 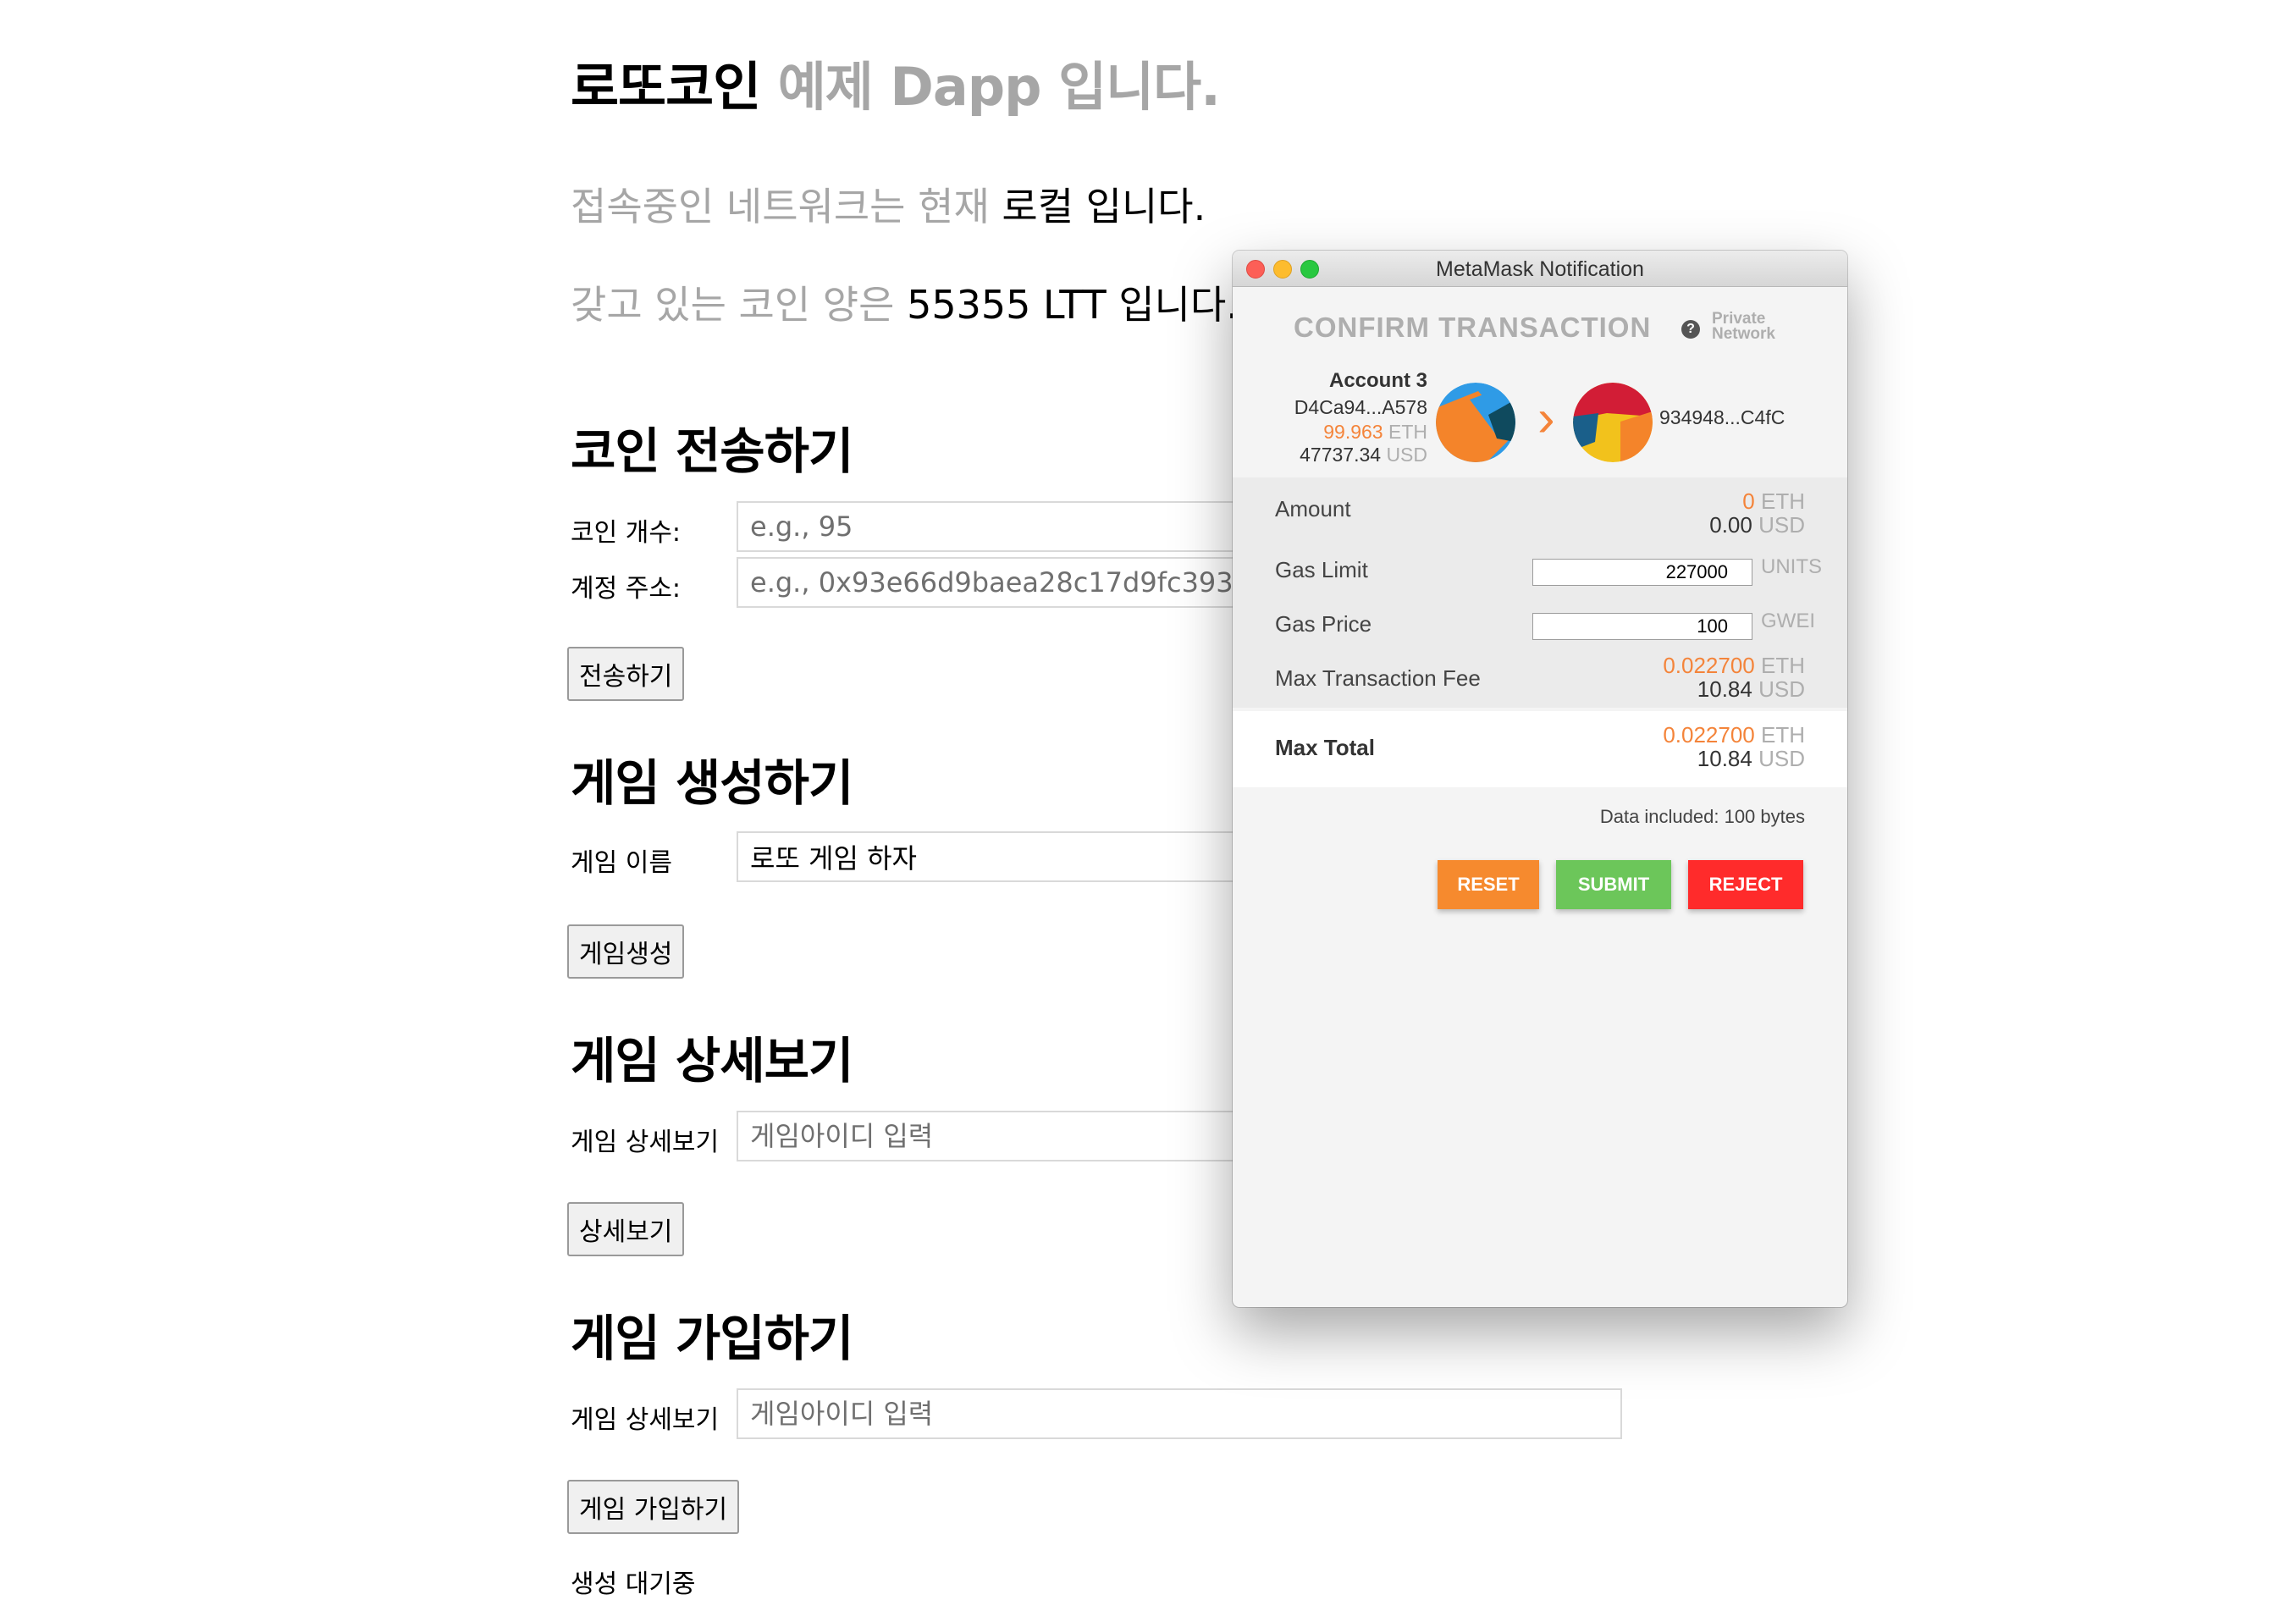 I want to click on balance-line: 갖고 있는 코인 양은 55355 LTT 입니다., so click(x=905, y=302).